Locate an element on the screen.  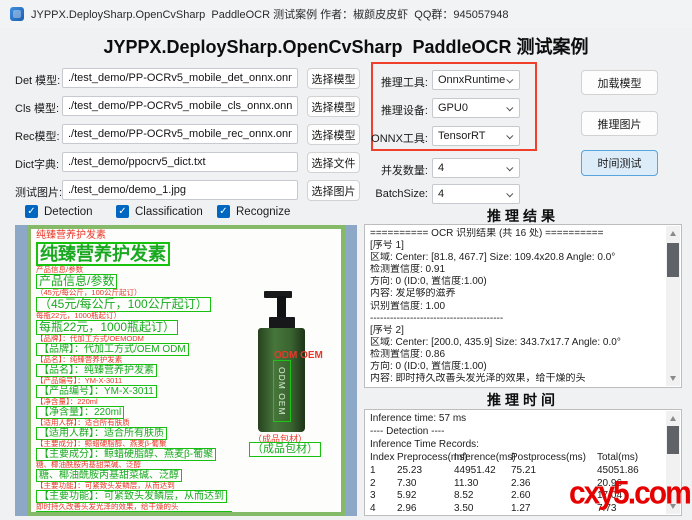
timing-line: Inference time: 57 ms is located at coordinates (418, 418).